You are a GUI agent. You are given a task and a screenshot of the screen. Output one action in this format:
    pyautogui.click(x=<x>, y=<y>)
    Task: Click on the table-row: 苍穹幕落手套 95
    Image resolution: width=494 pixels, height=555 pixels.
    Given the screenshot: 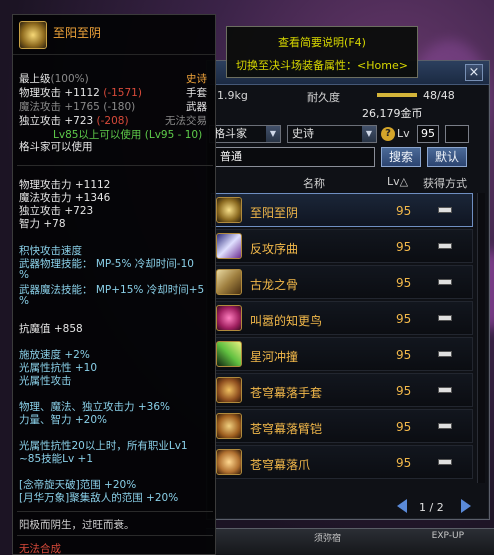 What is the action you would take?
    pyautogui.click(x=342, y=390)
    